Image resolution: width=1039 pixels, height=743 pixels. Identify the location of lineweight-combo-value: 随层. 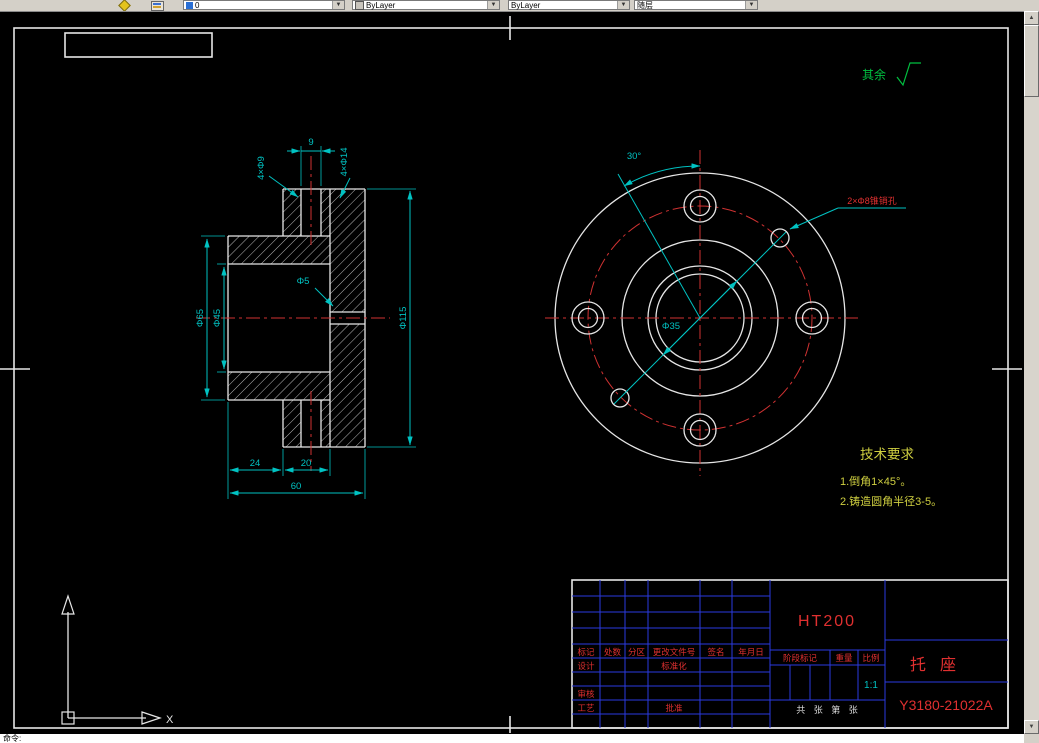
(645, 5).